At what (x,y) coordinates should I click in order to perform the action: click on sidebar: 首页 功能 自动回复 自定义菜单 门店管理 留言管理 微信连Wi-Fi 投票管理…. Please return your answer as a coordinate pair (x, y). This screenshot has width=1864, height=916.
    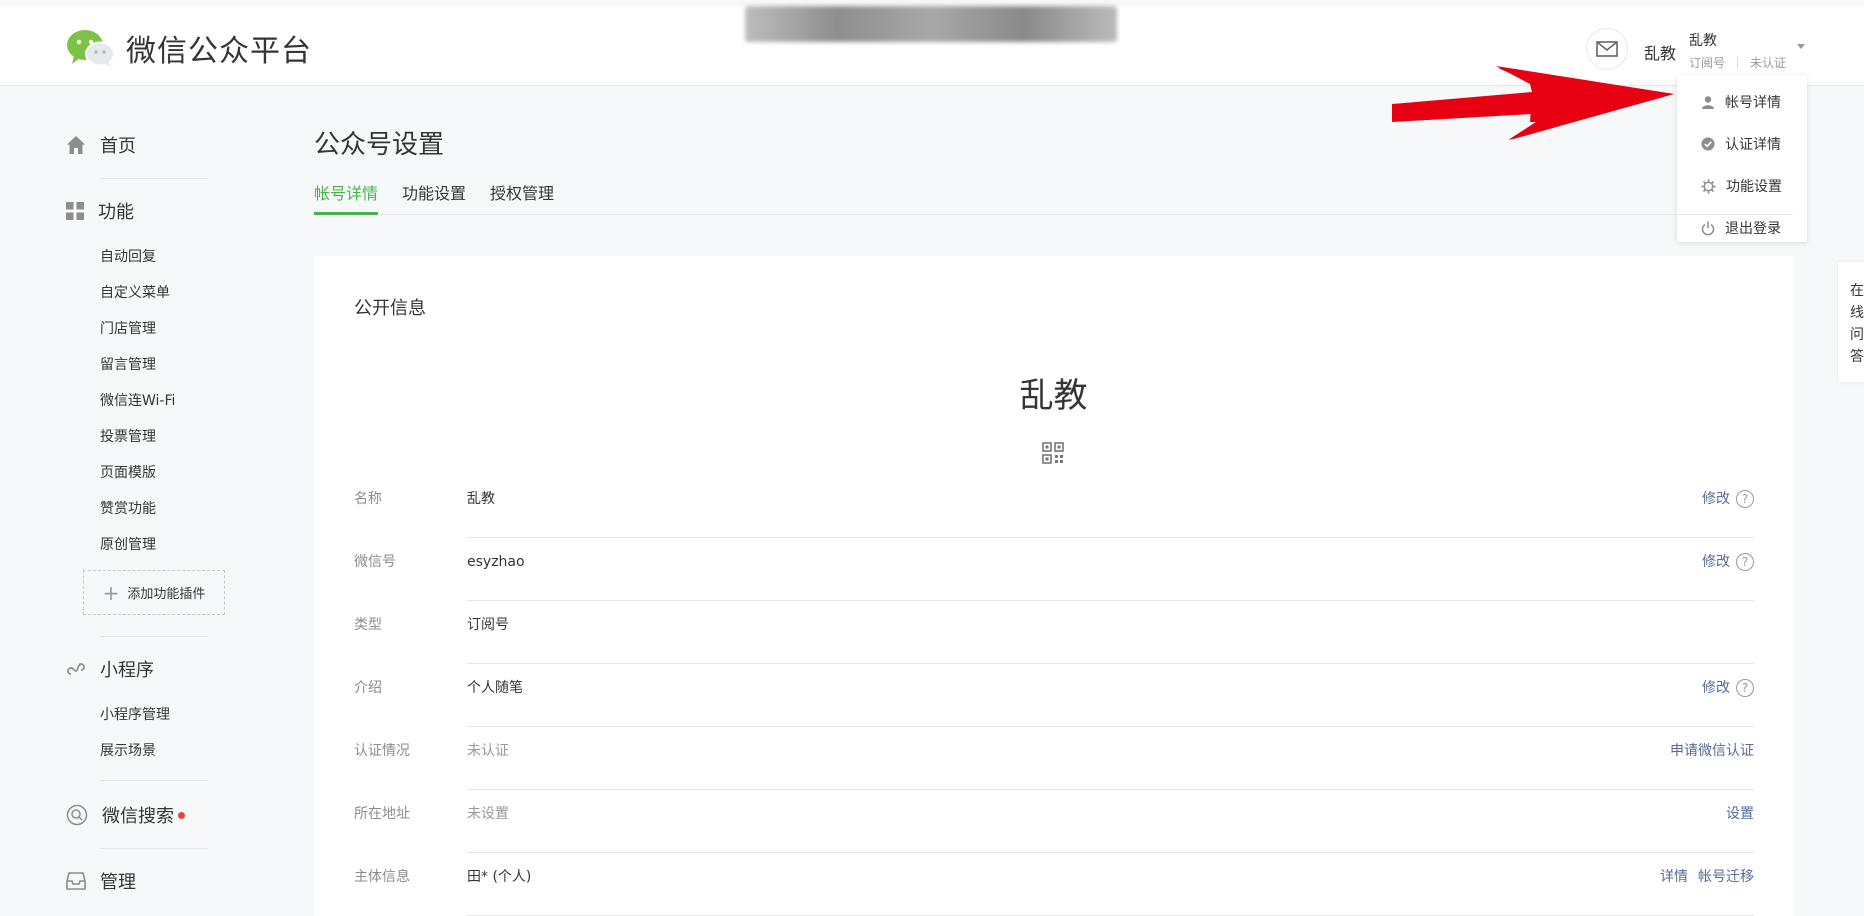
    Looking at the image, I should click on (115, 501).